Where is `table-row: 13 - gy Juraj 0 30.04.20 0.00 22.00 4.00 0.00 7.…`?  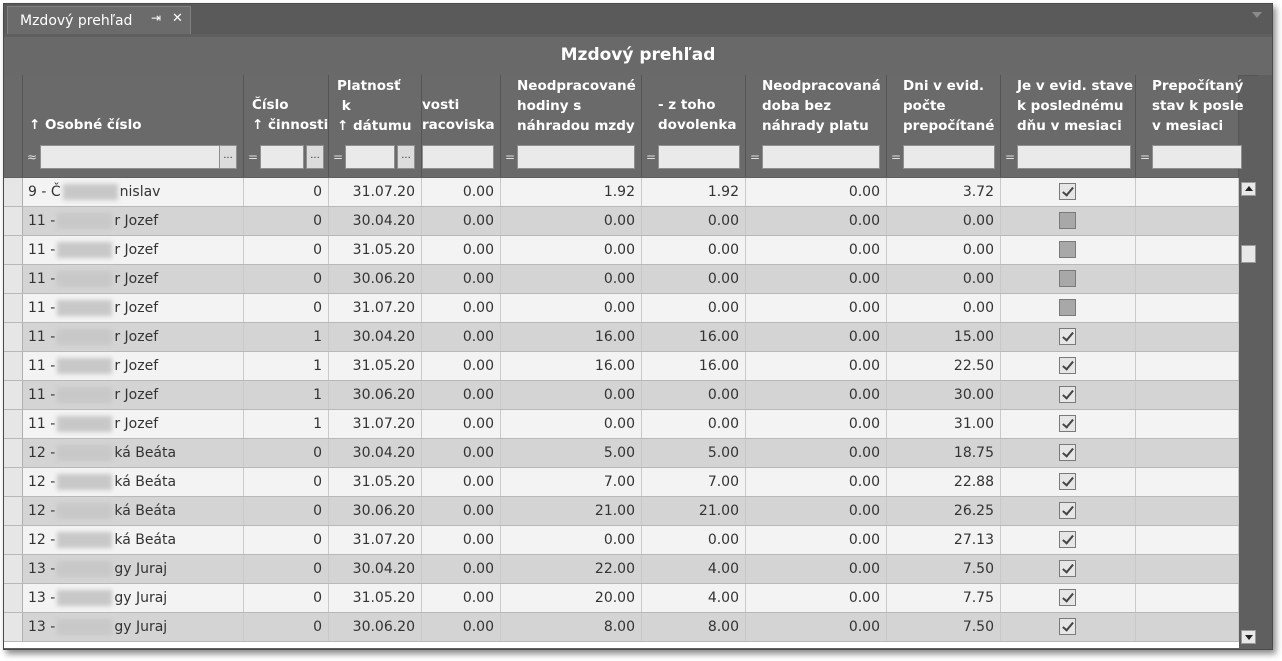
table-row: 13 - gy Juraj 0 30.04.20 0.00 22.00 4.00 0.00 7.… is located at coordinates (621, 569).